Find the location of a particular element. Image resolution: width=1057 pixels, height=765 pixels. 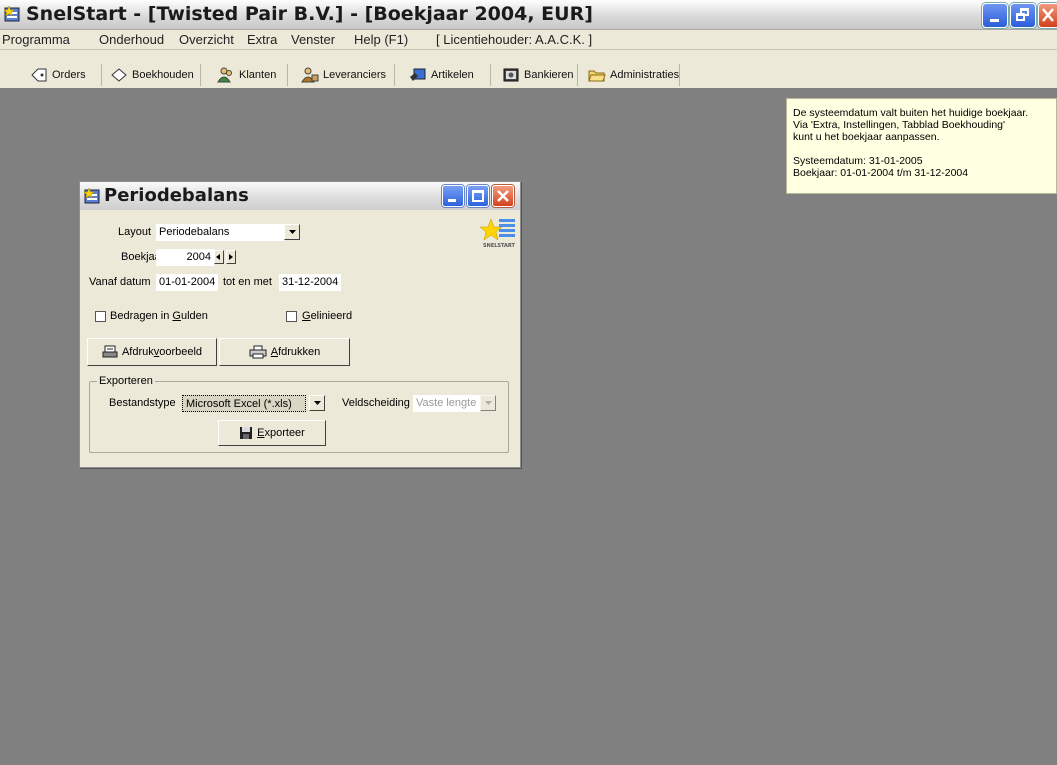

label-part: Afdruk is located at coordinates (137, 352).